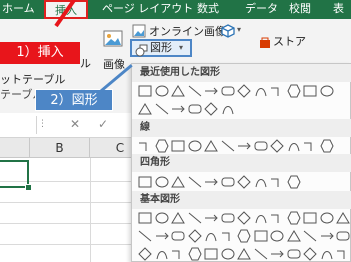 The height and width of the screenshot is (262, 351). Describe the element at coordinates (161, 48) in the screenshot. I see `shapes-button: 図形 ▾` at that location.